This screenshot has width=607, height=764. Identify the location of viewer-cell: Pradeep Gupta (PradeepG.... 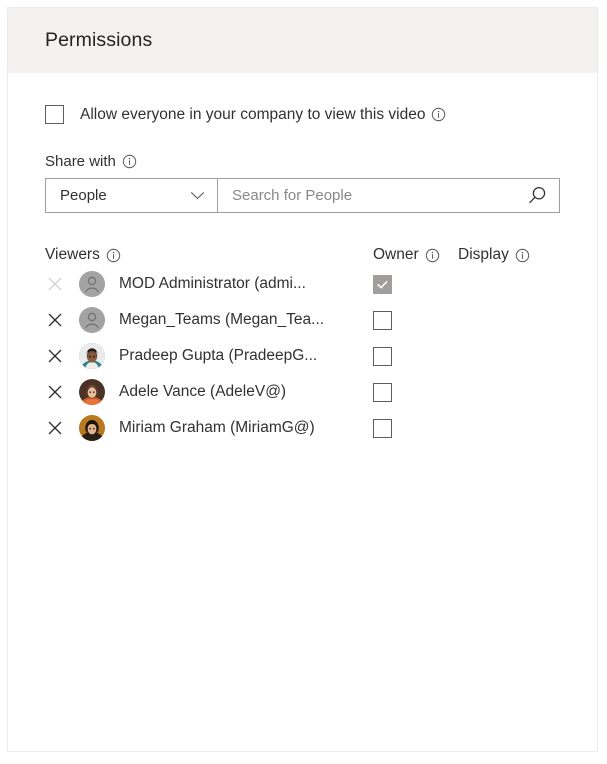
(209, 356).